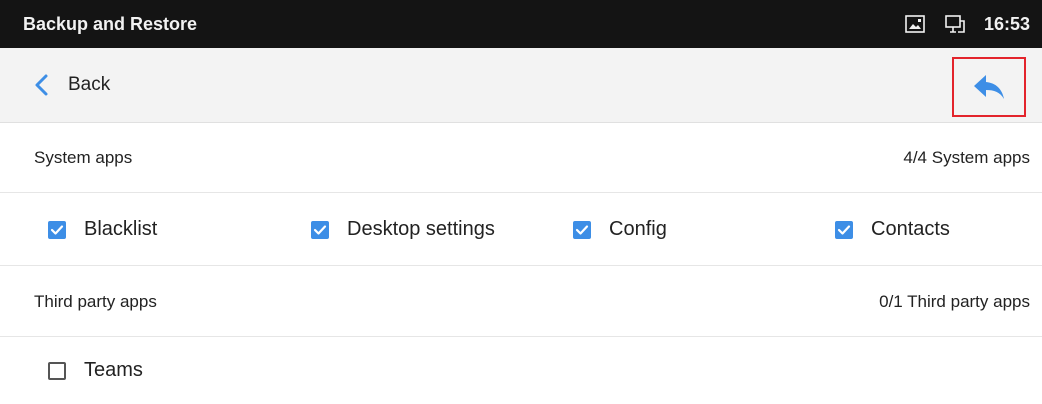 This screenshot has height=404, width=1042. Describe the element at coordinates (910, 229) in the screenshot. I see `app-label: Contacts` at that location.